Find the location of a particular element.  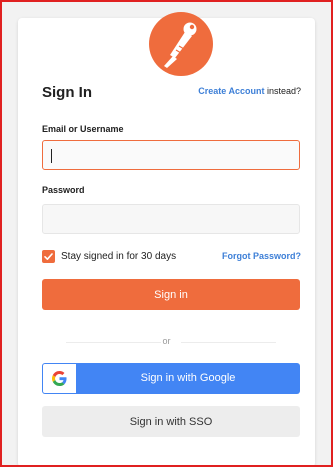

sign-in-button: Sign in is located at coordinates (171, 294).